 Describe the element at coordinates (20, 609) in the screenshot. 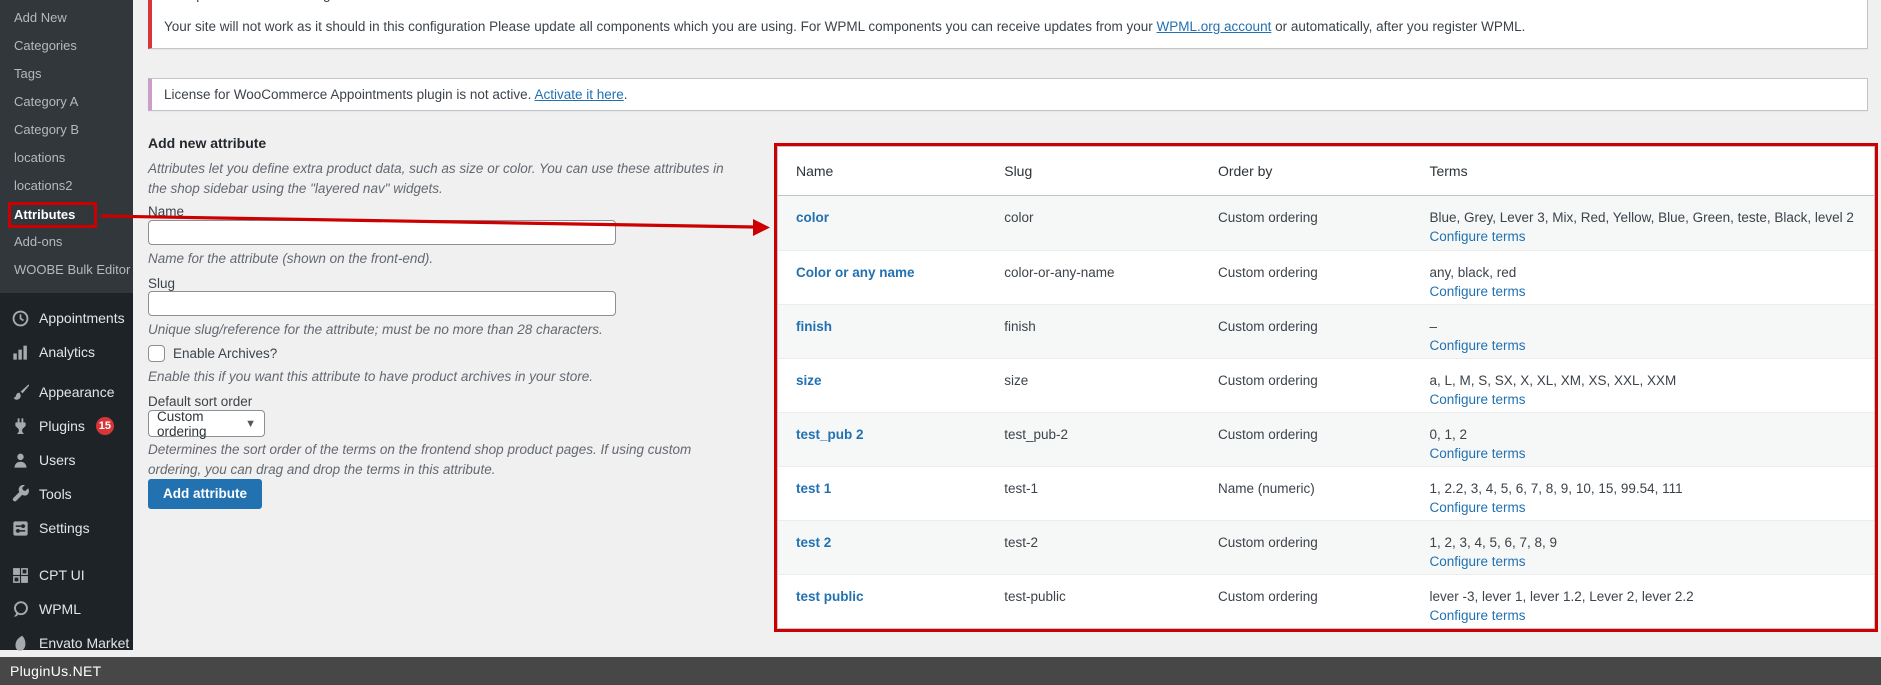

I see `wpml-icon` at that location.